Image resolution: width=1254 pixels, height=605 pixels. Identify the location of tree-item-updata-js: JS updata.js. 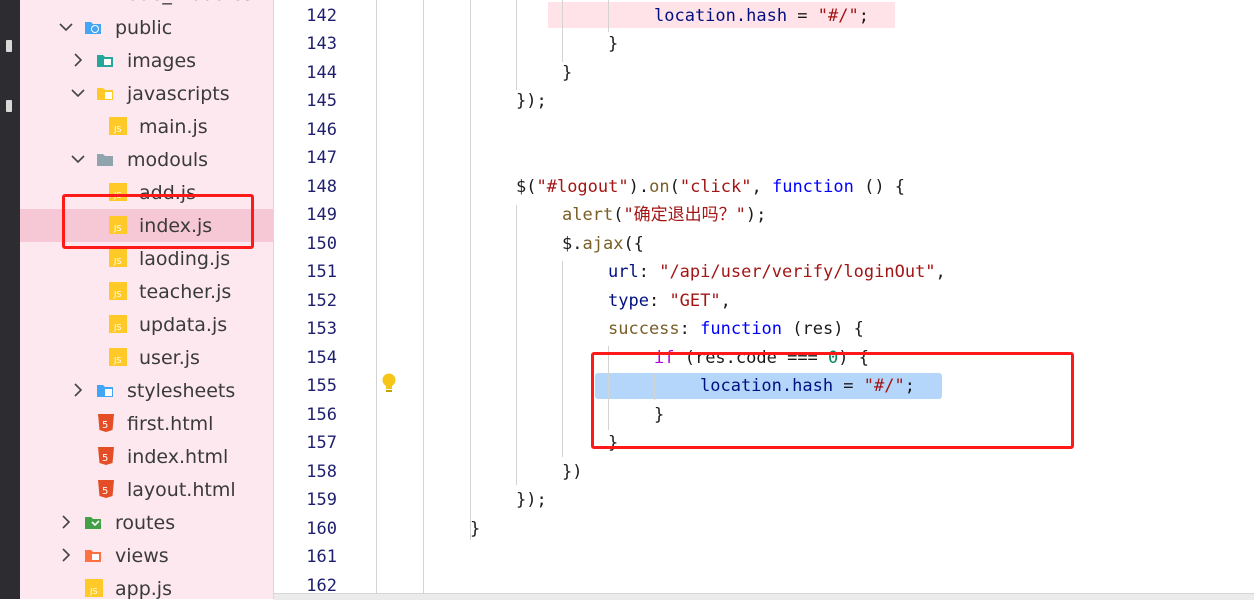
(146, 324).